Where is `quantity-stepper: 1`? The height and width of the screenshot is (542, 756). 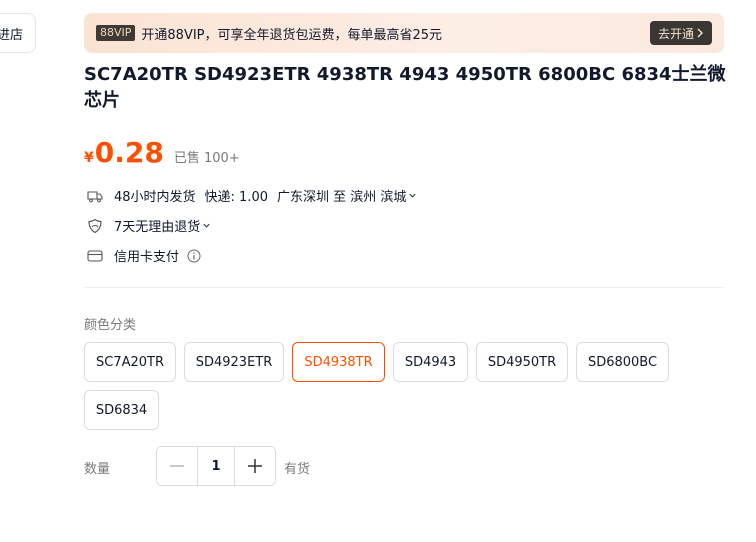
quantity-stepper: 1 is located at coordinates (216, 466).